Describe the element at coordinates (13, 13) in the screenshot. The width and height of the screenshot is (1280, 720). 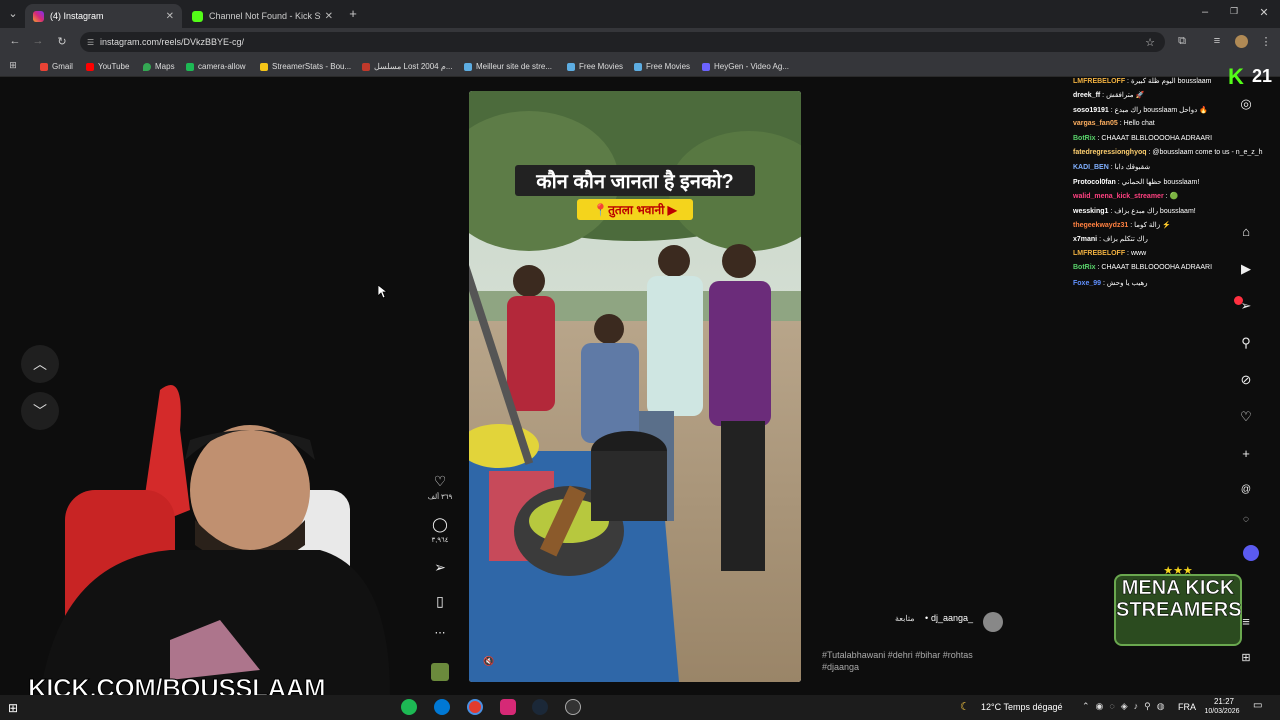
I see `tab-search-icon: ⌄` at that location.